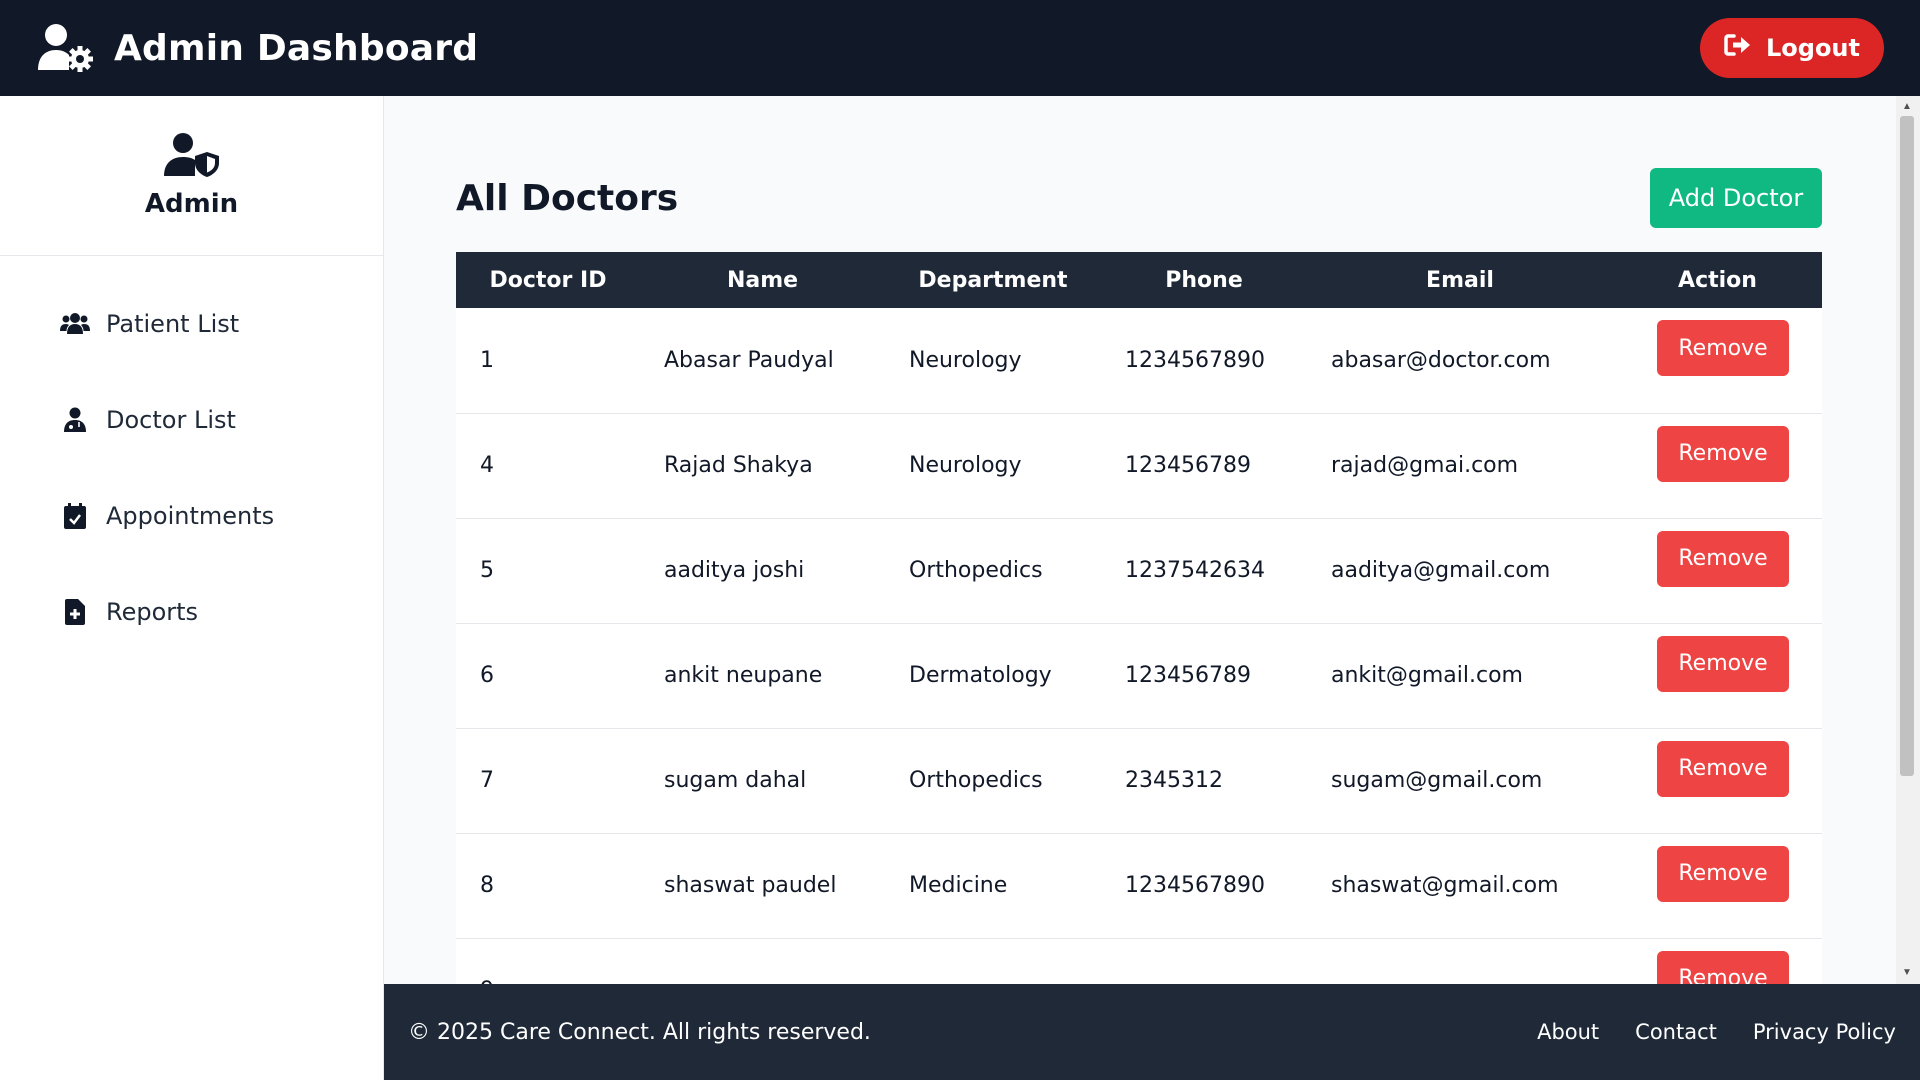  I want to click on department-cell, so click(993, 961).